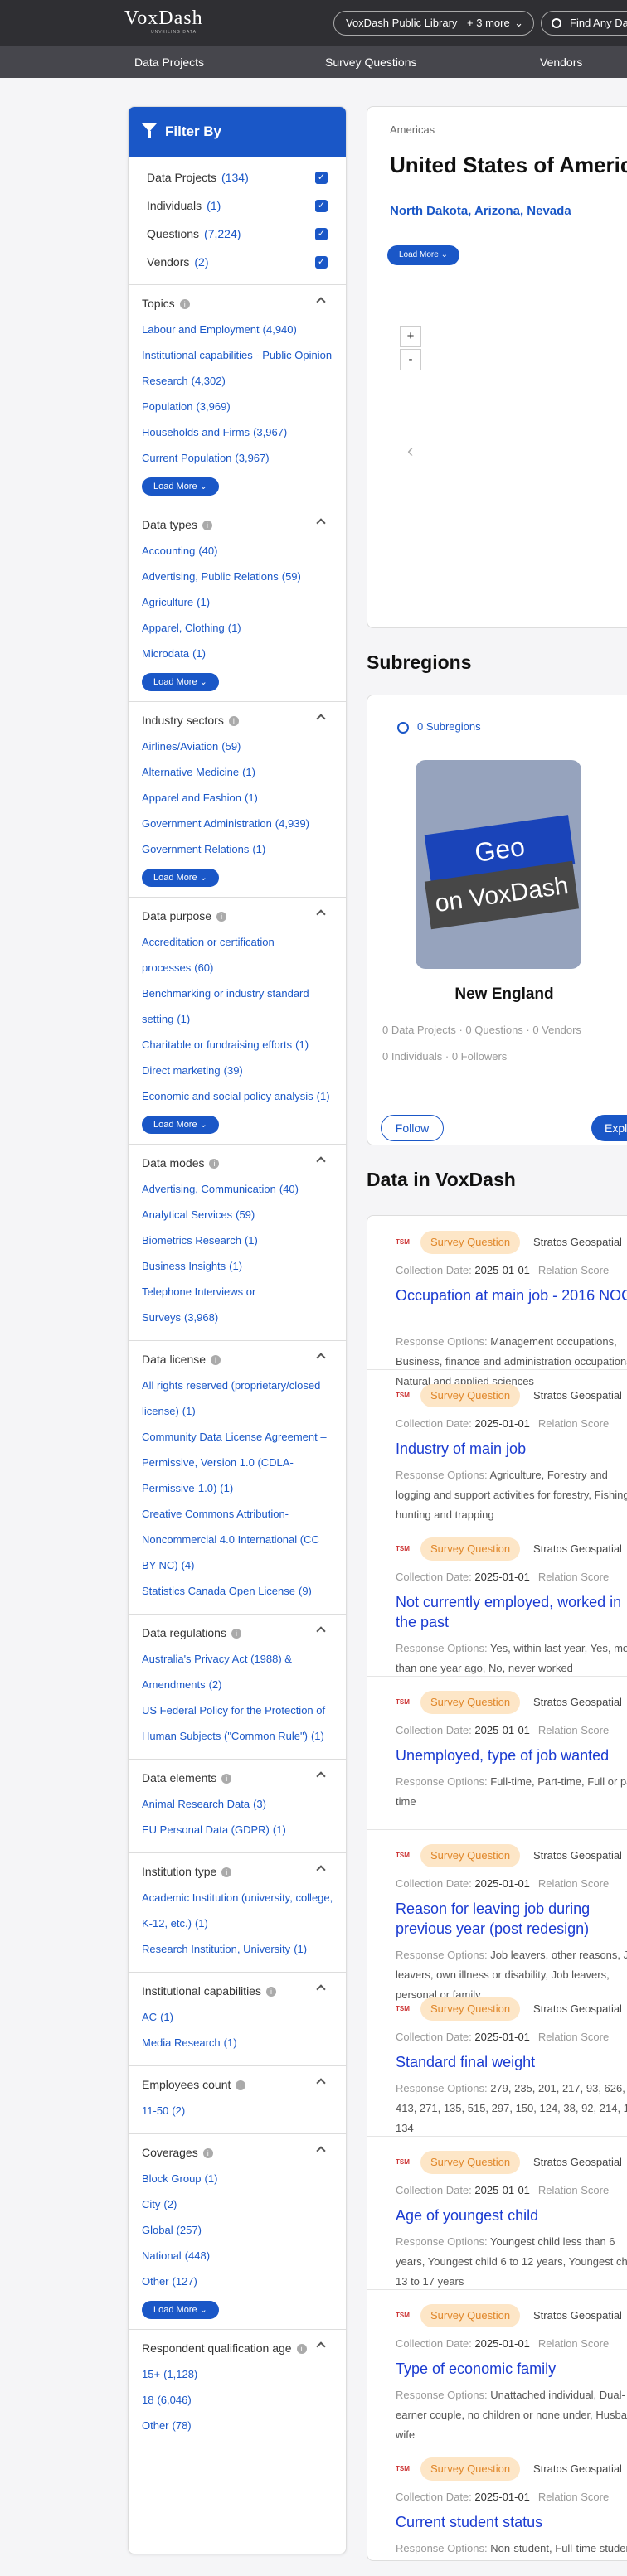 The height and width of the screenshot is (2576, 627). Describe the element at coordinates (244, 551) in the screenshot. I see `filter-option: Accounting (40)` at that location.